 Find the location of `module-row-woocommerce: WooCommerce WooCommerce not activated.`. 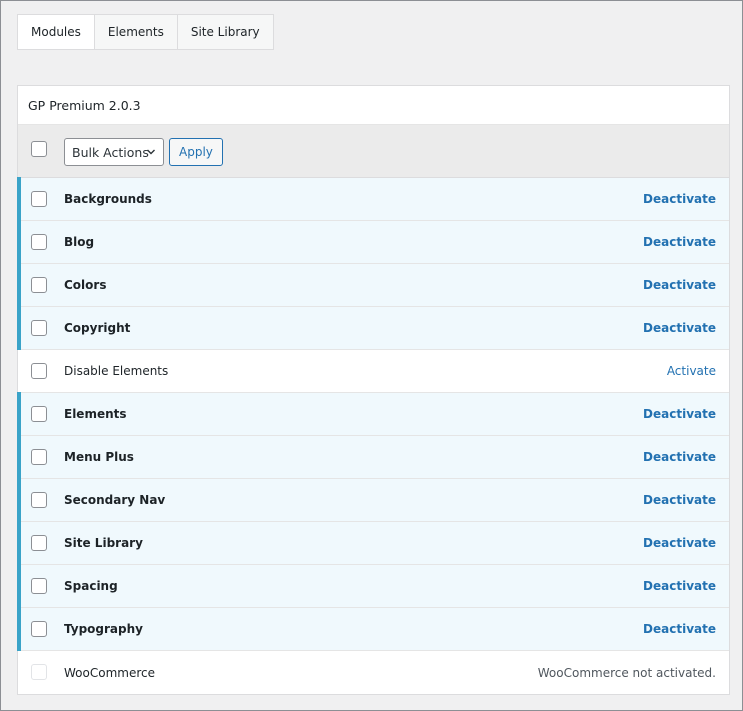

module-row-woocommerce: WooCommerce WooCommerce not activated. is located at coordinates (373, 672).